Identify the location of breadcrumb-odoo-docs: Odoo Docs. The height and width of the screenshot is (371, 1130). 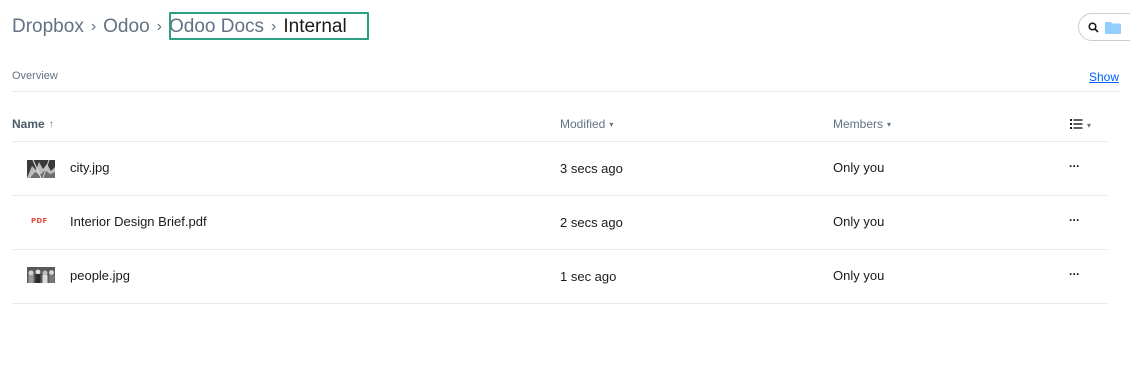
(216, 27).